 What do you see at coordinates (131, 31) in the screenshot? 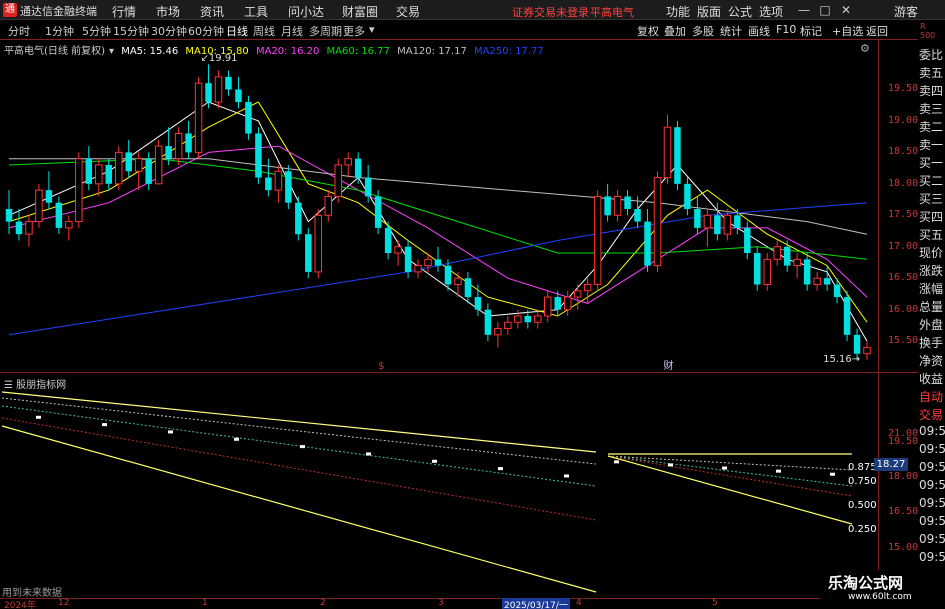
I see `period-15min: 15分钟` at bounding box center [131, 31].